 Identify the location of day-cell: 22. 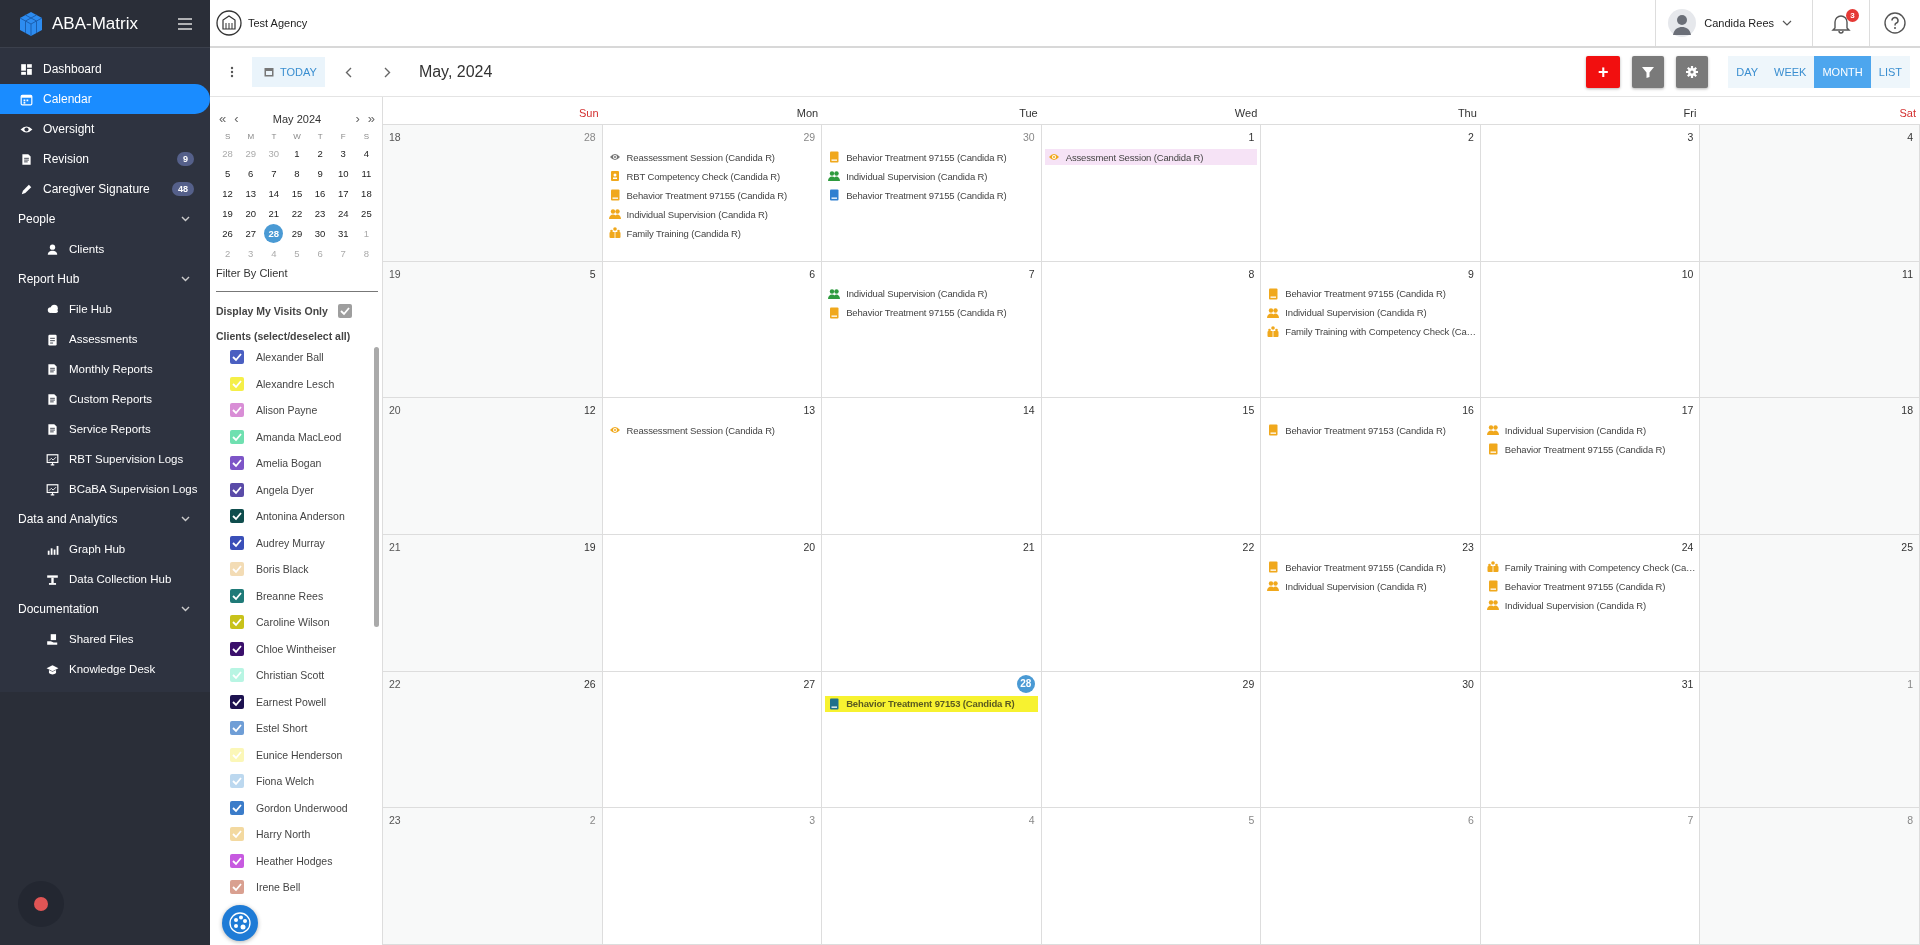
(1151, 603).